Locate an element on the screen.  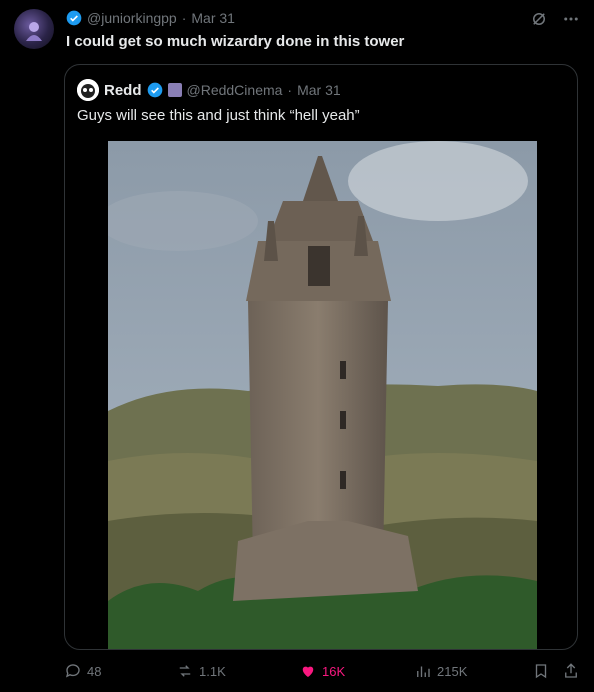
reply-count: 48 is located at coordinates (94, 671).